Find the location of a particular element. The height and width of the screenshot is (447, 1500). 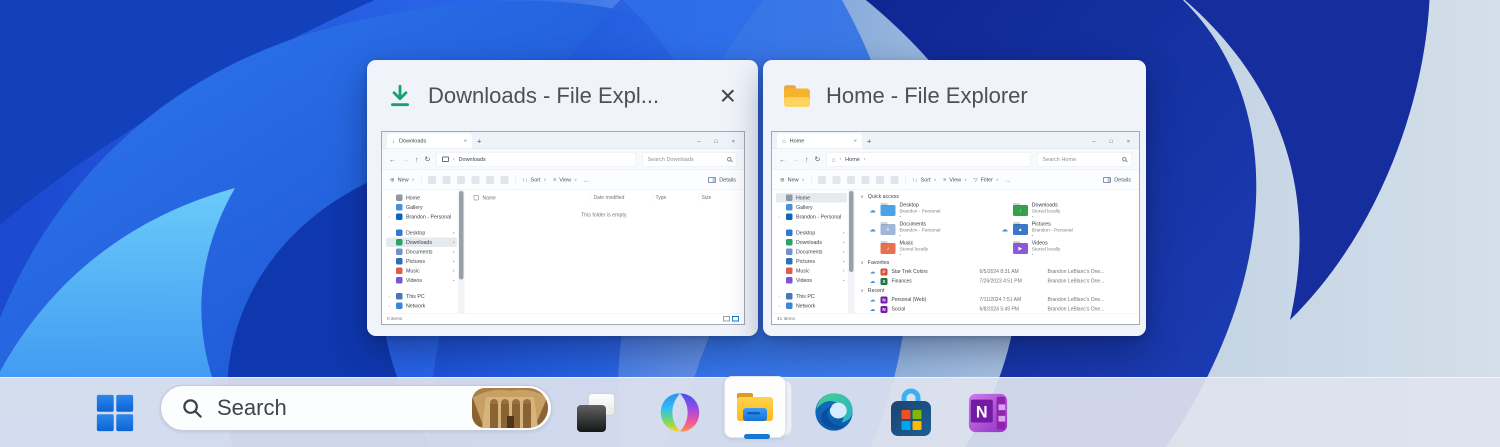

search-input: Search is located at coordinates (356, 408).